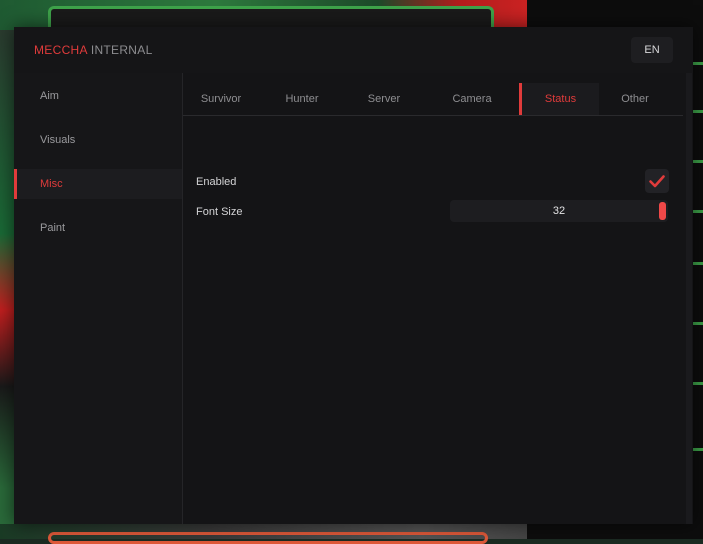 The height and width of the screenshot is (544, 703). Describe the element at coordinates (472, 99) in the screenshot. I see `tab-camera: Camera` at that location.